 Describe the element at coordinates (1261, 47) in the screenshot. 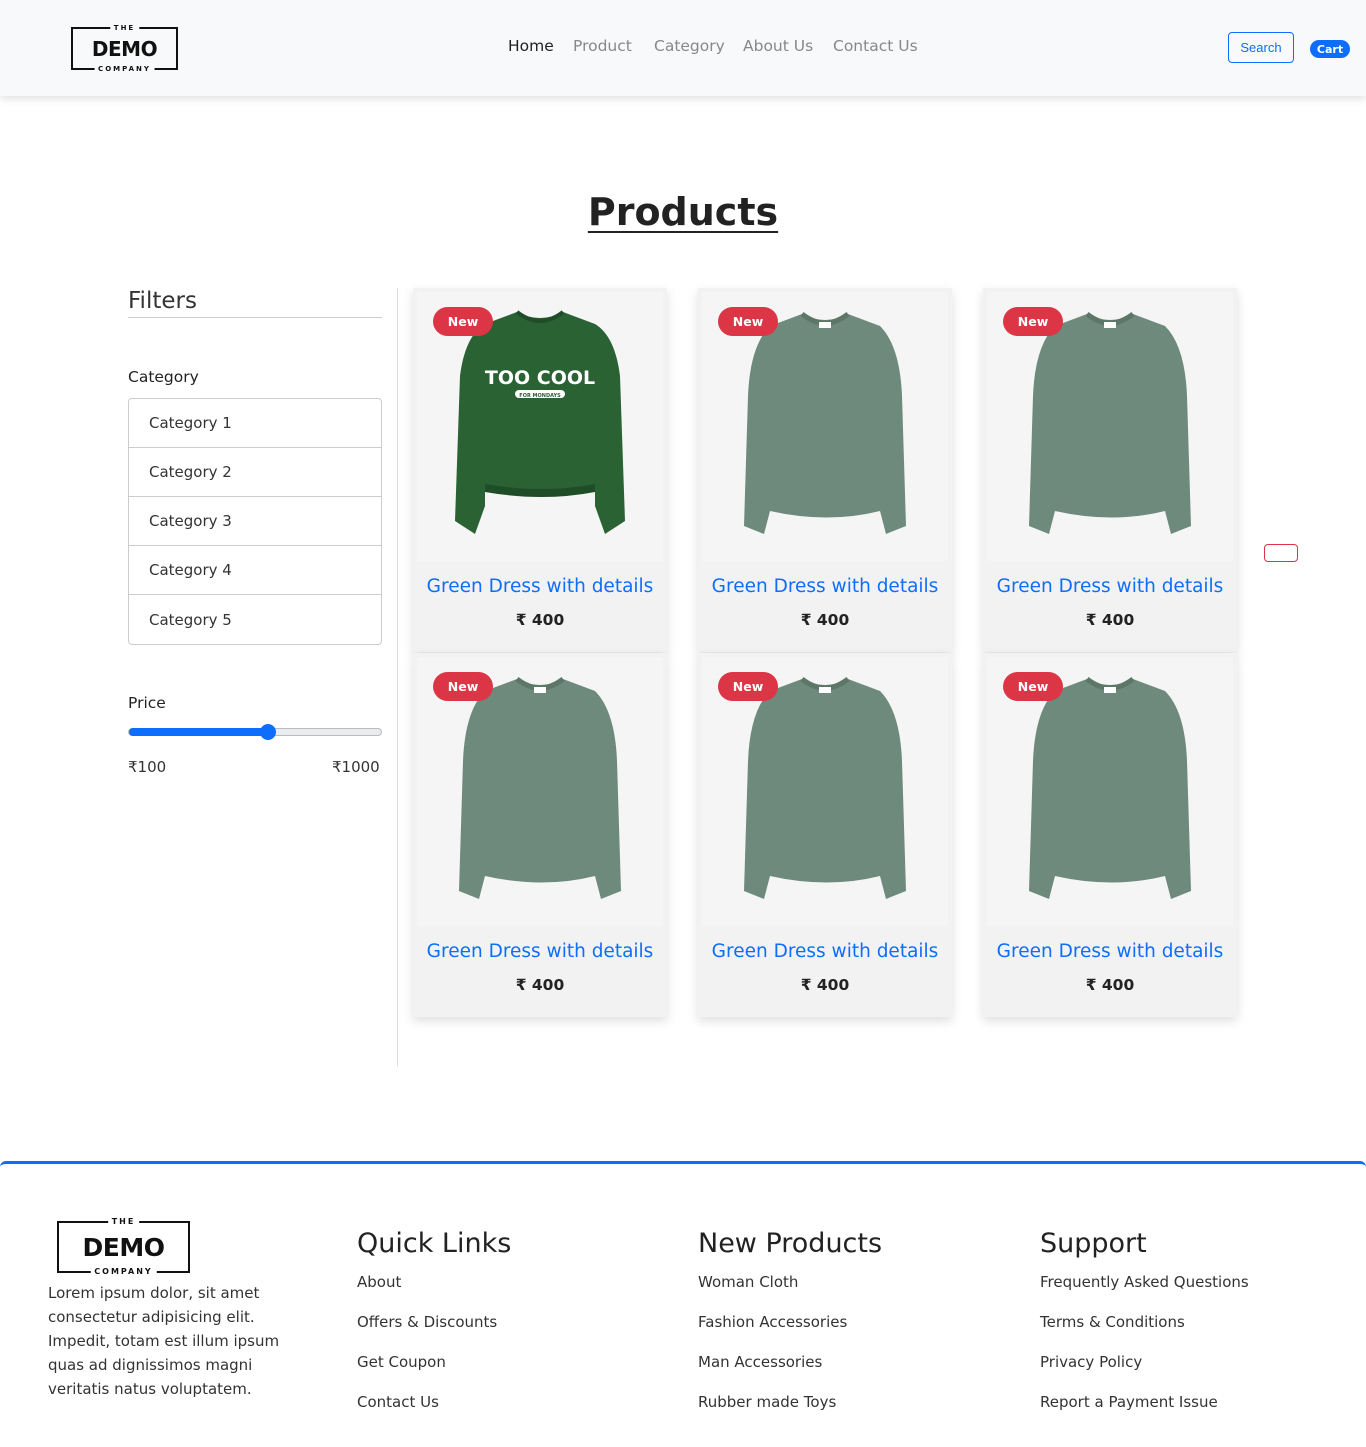

I see `search-button: Search` at that location.